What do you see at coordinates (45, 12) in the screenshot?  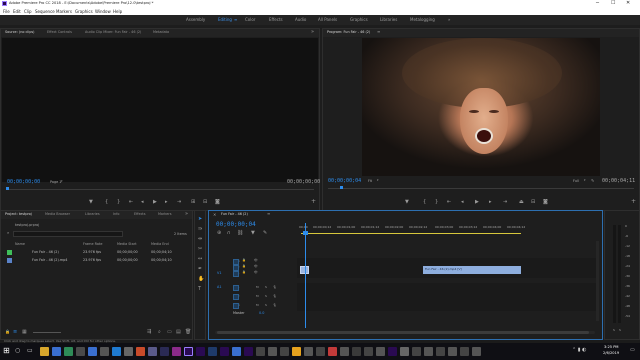 I see `menu-sequence: Sequence` at bounding box center [45, 12].